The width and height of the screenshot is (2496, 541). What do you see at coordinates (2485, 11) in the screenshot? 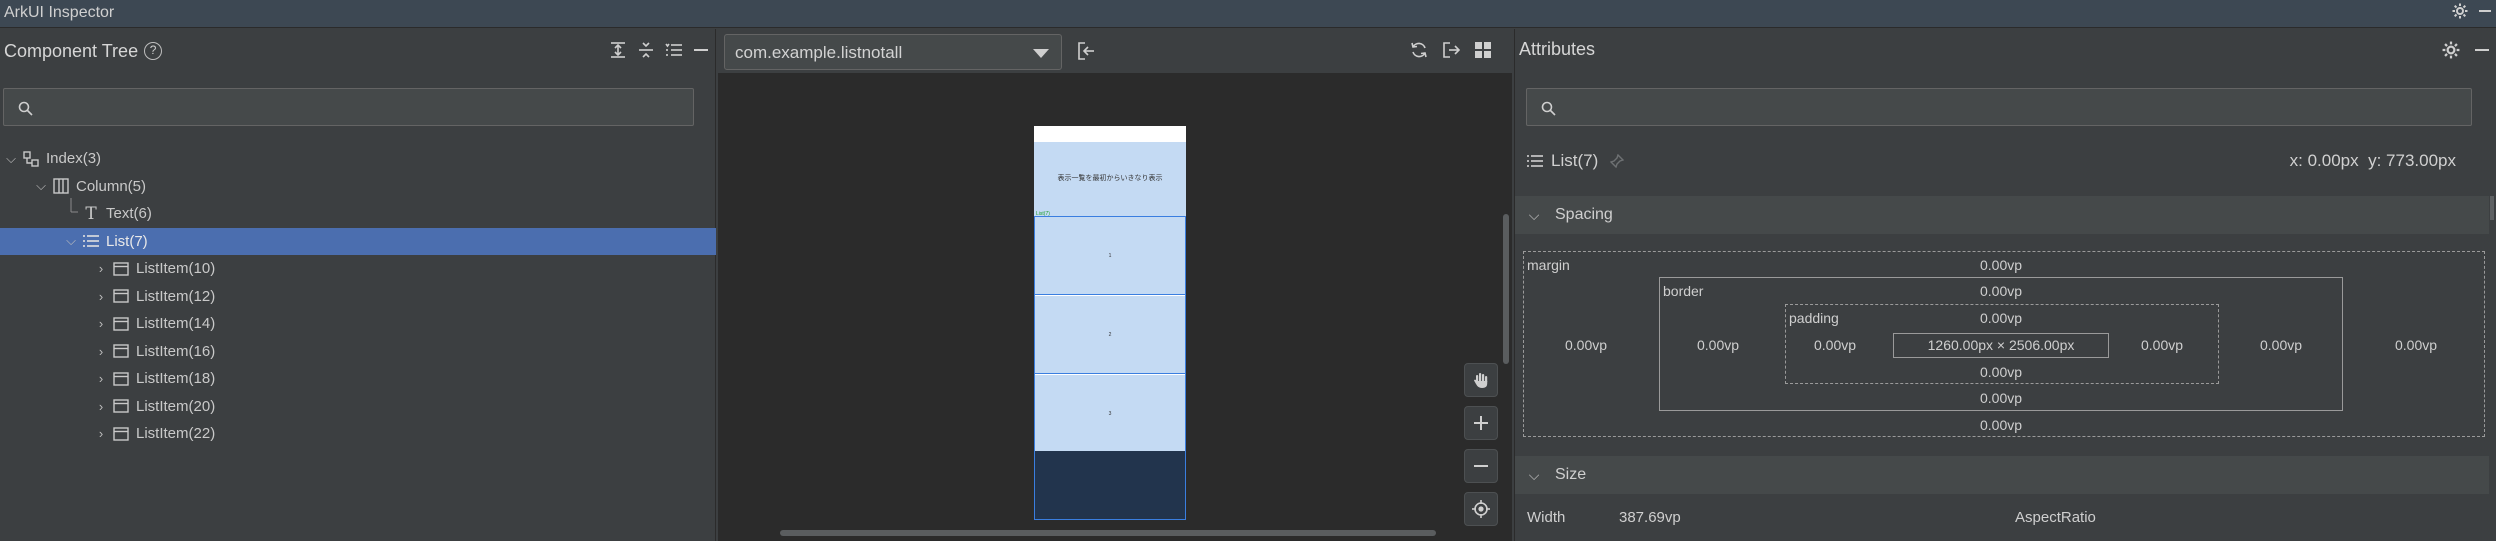
I see `minimize-icon` at bounding box center [2485, 11].